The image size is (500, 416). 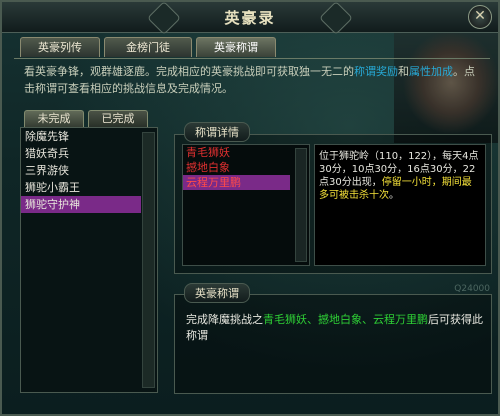 I want to click on window-title: 英豪录, so click(x=250, y=18).